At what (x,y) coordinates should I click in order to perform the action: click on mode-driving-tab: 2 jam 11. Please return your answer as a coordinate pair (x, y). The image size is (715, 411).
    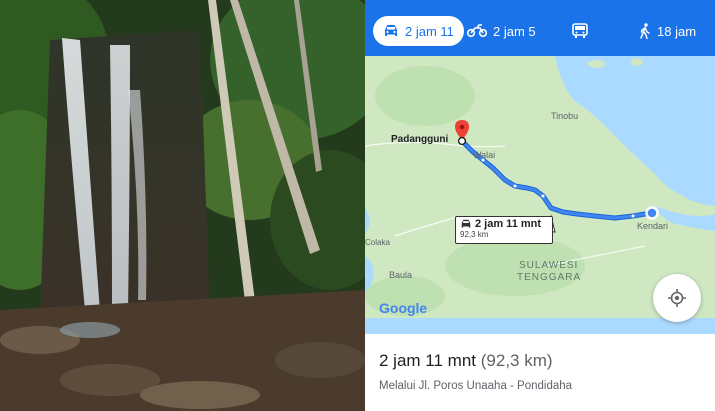
    Looking at the image, I should click on (418, 31).